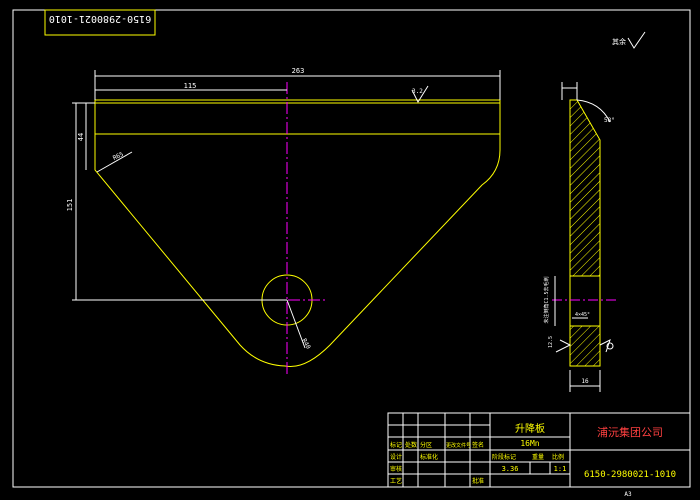 The width and height of the screenshot is (700, 500). Describe the element at coordinates (426, 445) in the screenshot. I see `tb-col-label-1: 分区` at that location.